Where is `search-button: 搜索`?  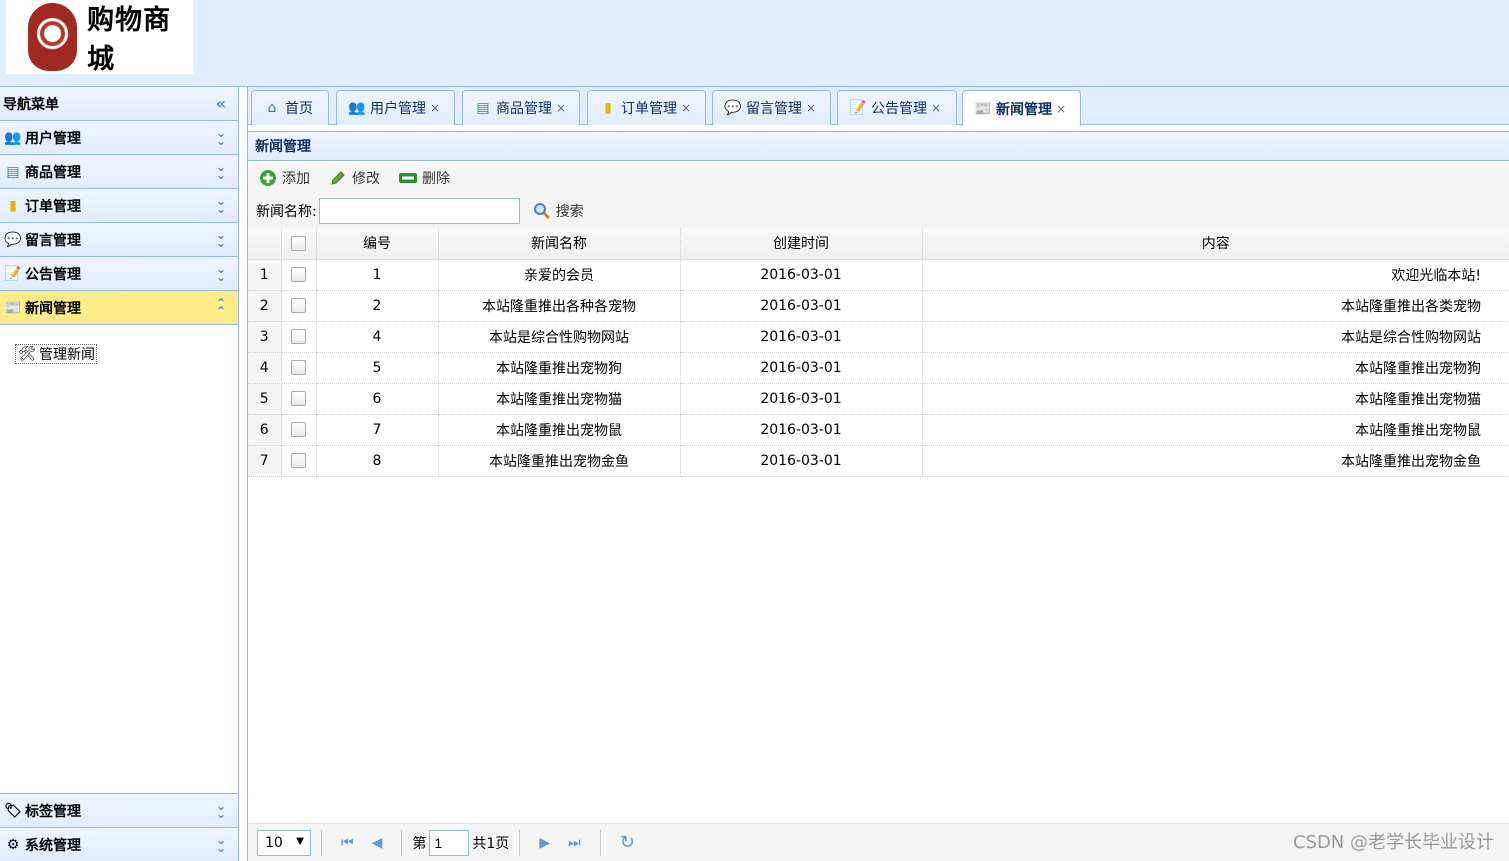 search-button: 搜索 is located at coordinates (558, 211).